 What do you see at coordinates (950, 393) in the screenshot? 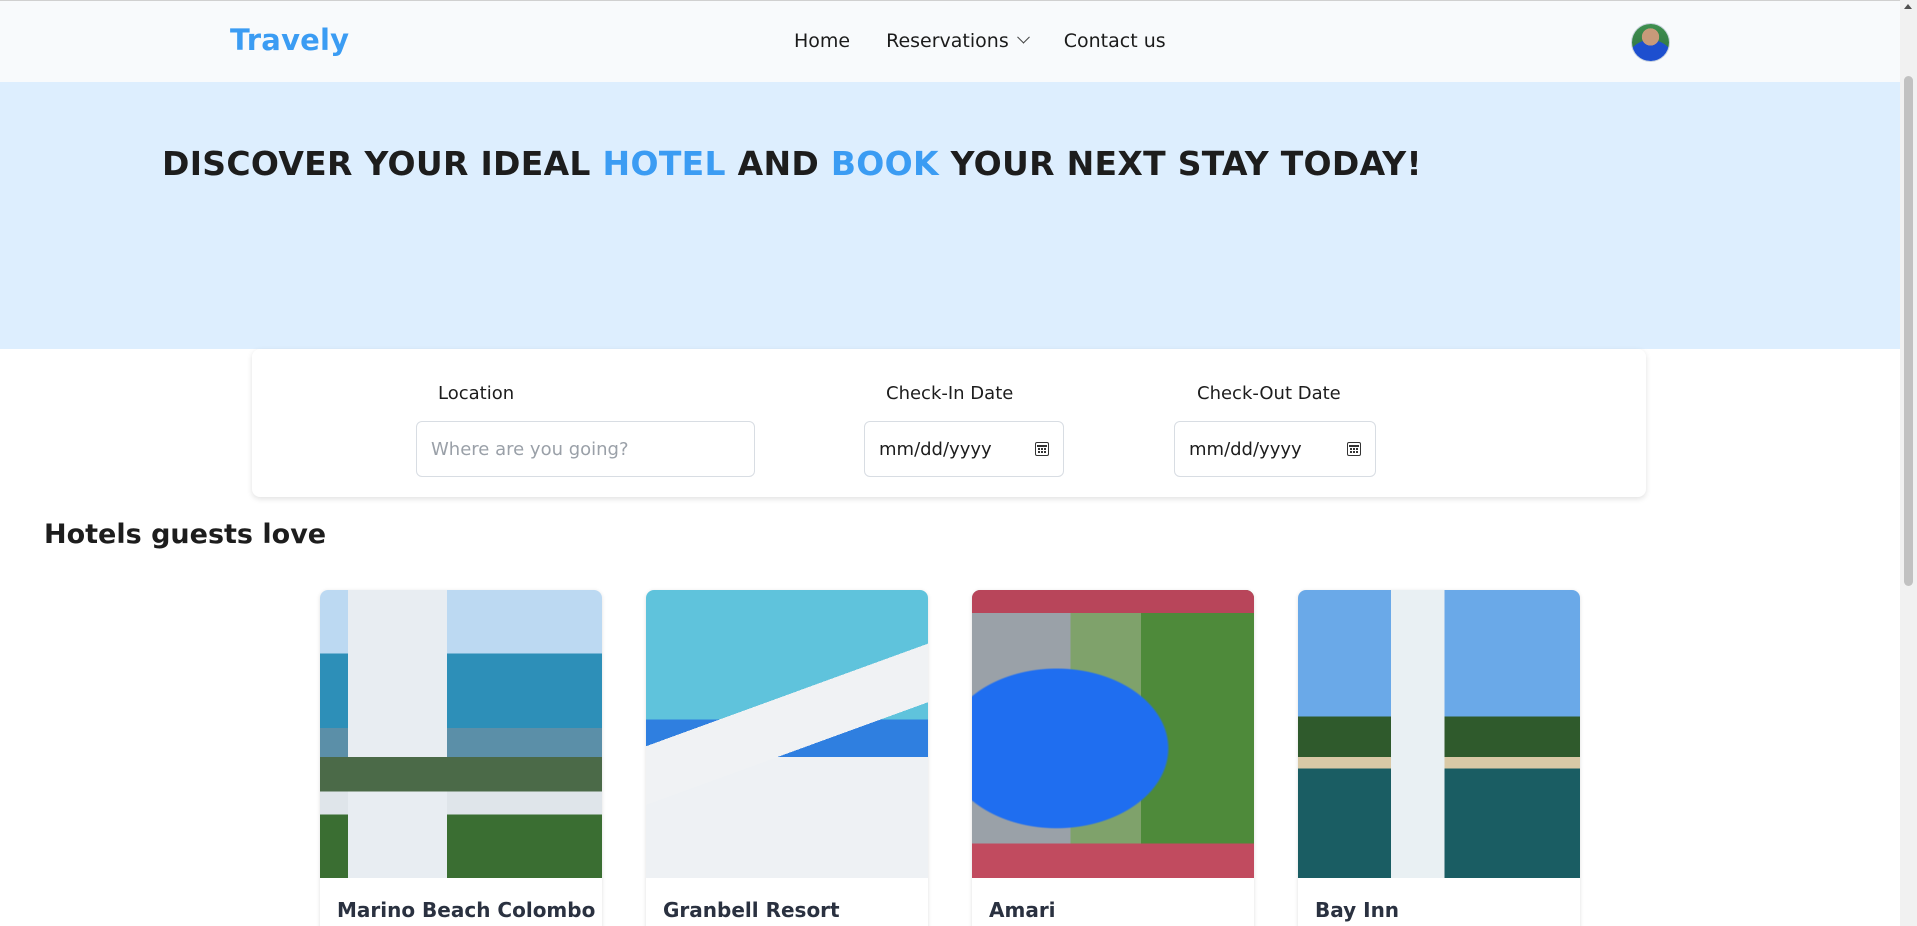
I see `checkin-label: Check-In Date` at bounding box center [950, 393].